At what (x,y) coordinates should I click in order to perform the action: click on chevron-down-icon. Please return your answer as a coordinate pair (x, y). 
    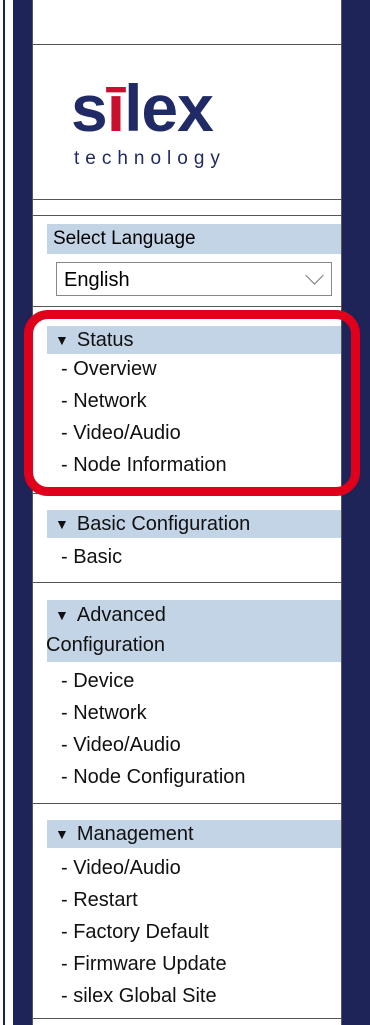
    Looking at the image, I should click on (314, 275).